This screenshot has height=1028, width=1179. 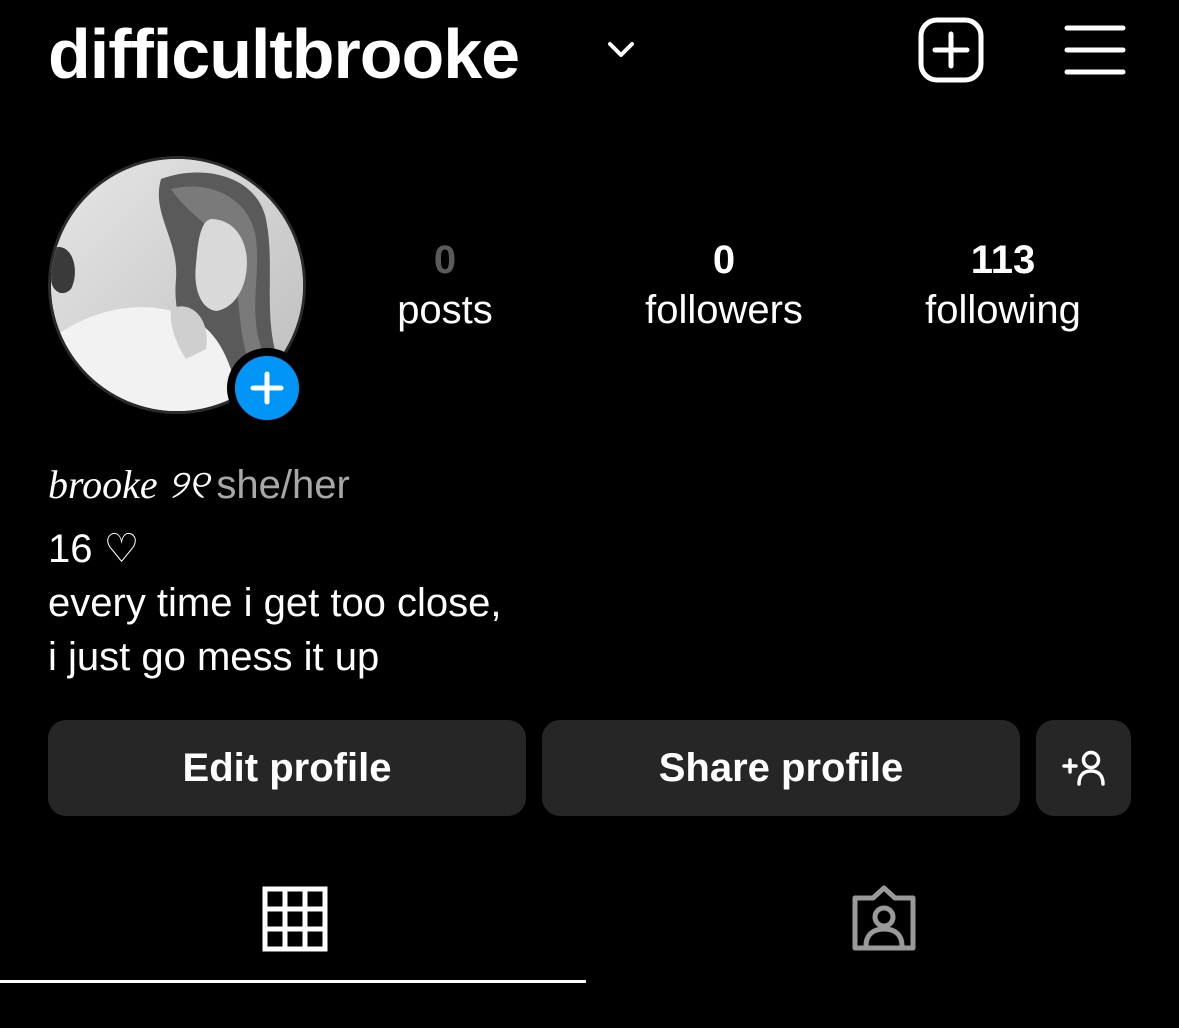 I want to click on add-story-button, so click(x=267, y=388).